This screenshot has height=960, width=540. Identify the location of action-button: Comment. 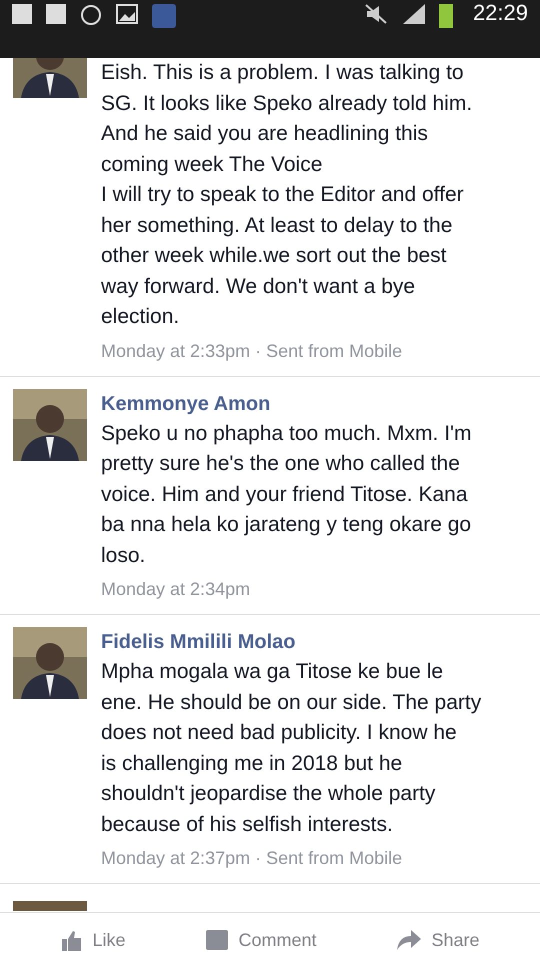
(261, 940).